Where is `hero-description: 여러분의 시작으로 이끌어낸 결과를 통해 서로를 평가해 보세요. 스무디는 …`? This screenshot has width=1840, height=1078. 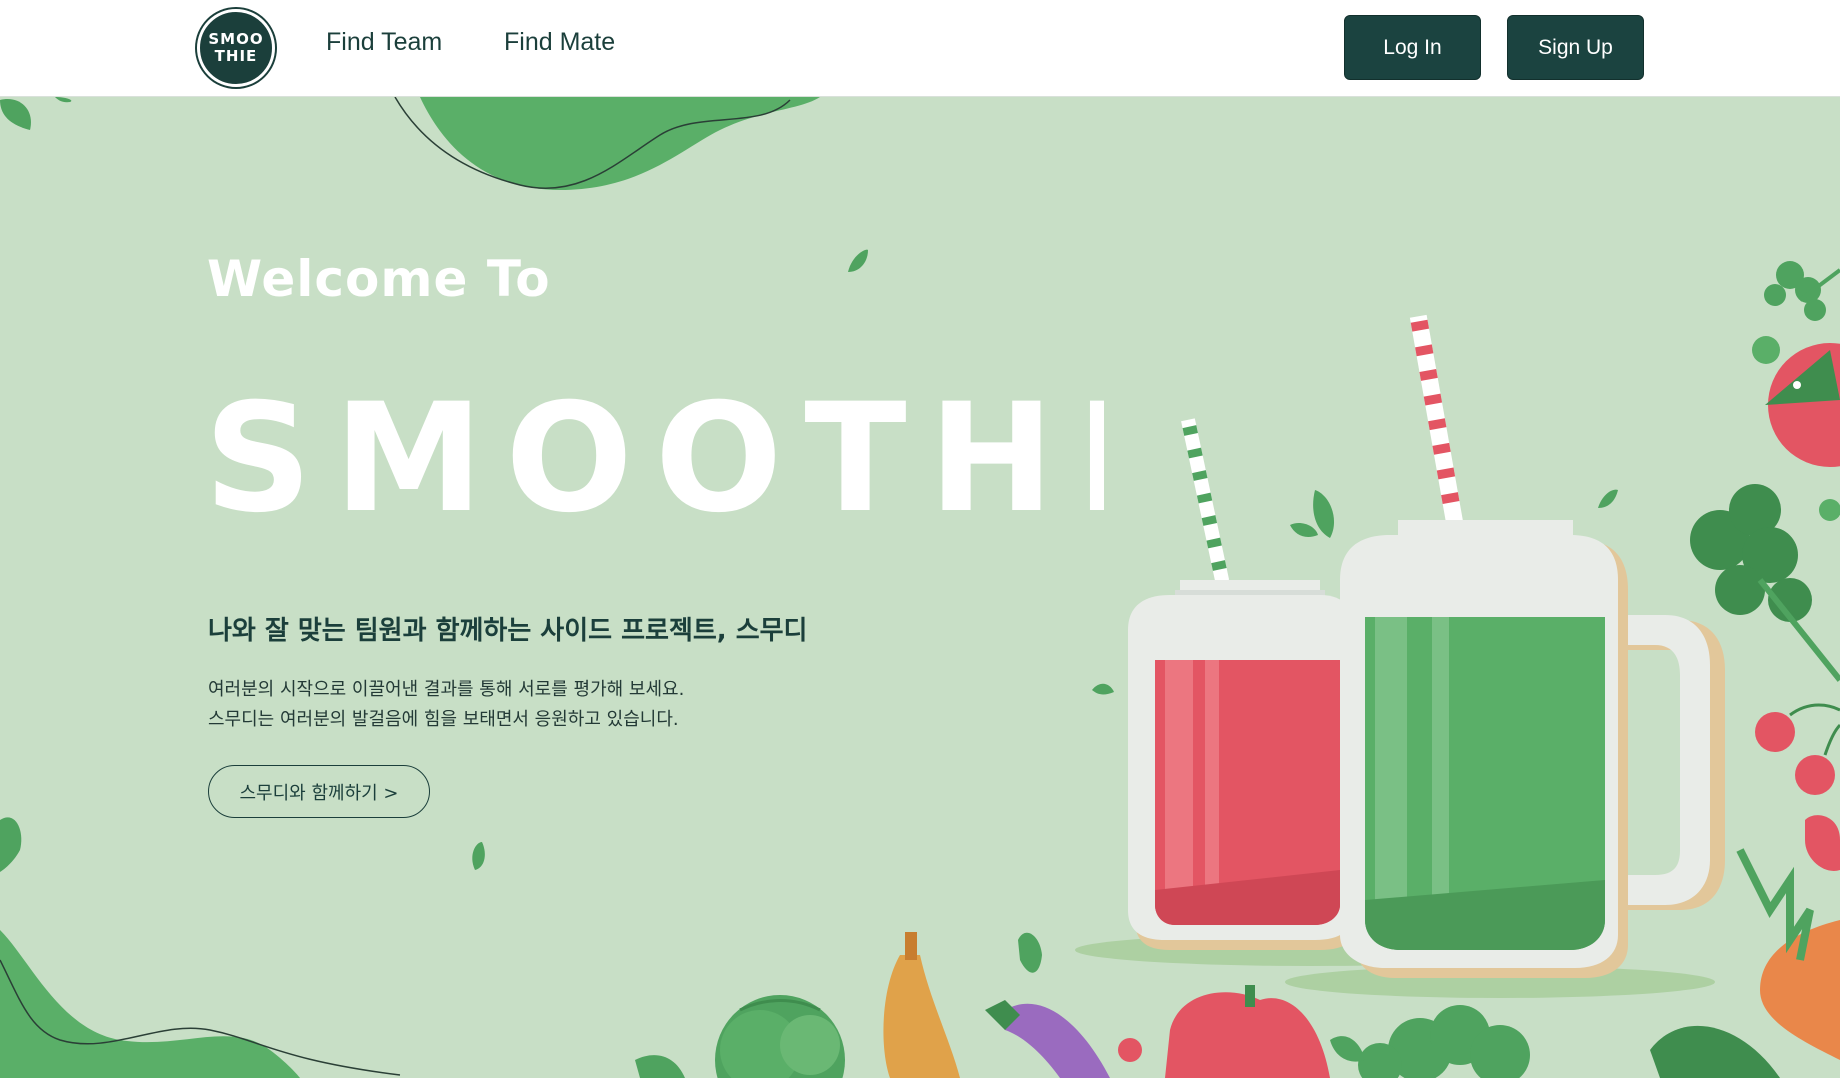 hero-description: 여러분의 시작으로 이끌어낸 결과를 통해 서로를 평가해 보세요. 스무디는 … is located at coordinates (446, 705).